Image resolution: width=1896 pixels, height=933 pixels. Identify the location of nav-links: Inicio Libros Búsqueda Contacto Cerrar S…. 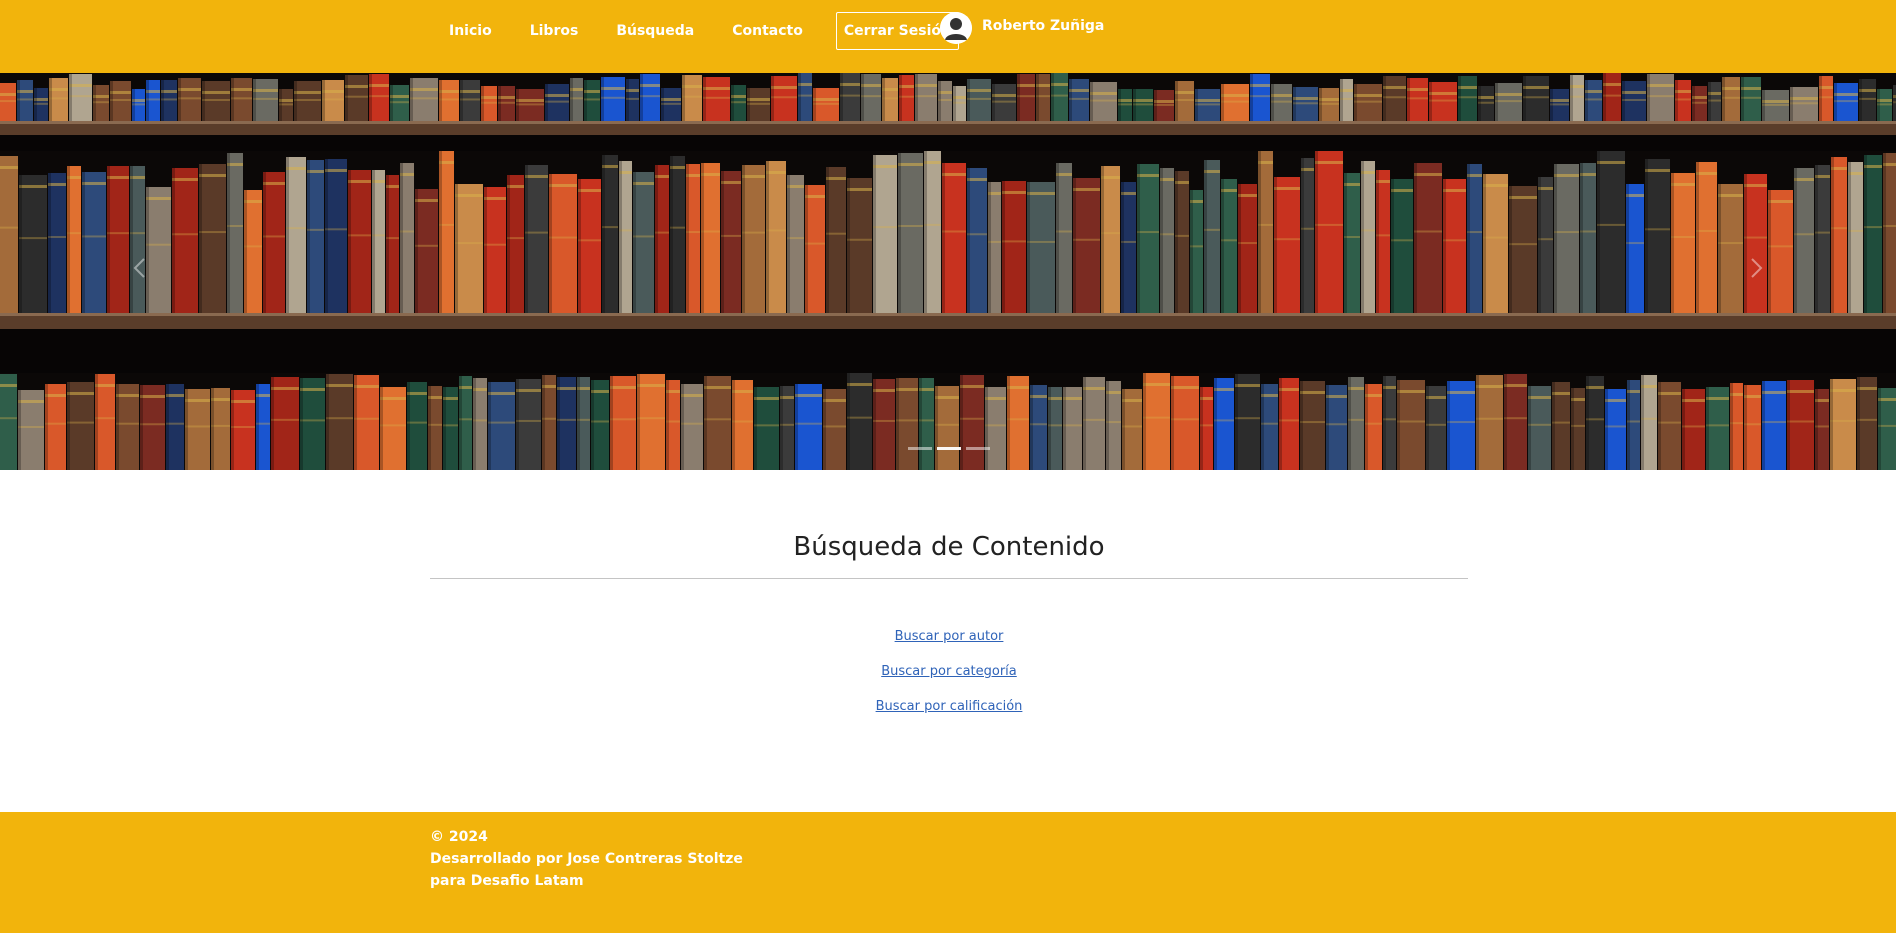
(694, 31).